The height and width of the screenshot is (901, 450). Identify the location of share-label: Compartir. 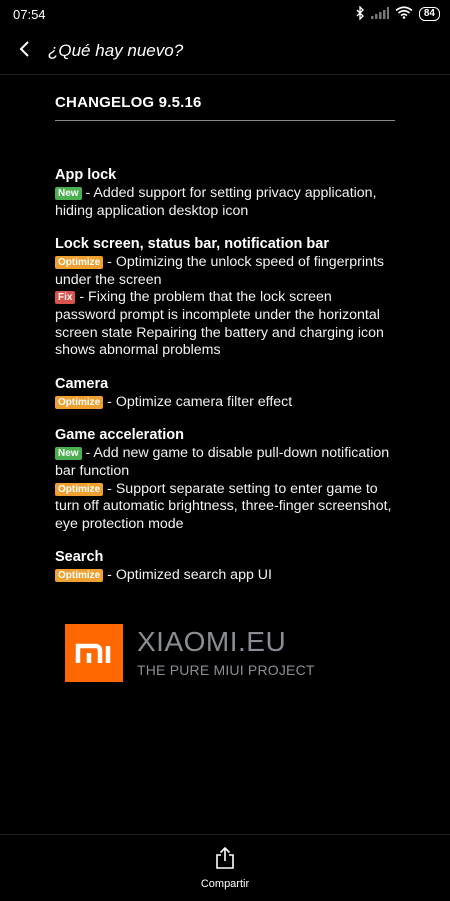
(225, 883).